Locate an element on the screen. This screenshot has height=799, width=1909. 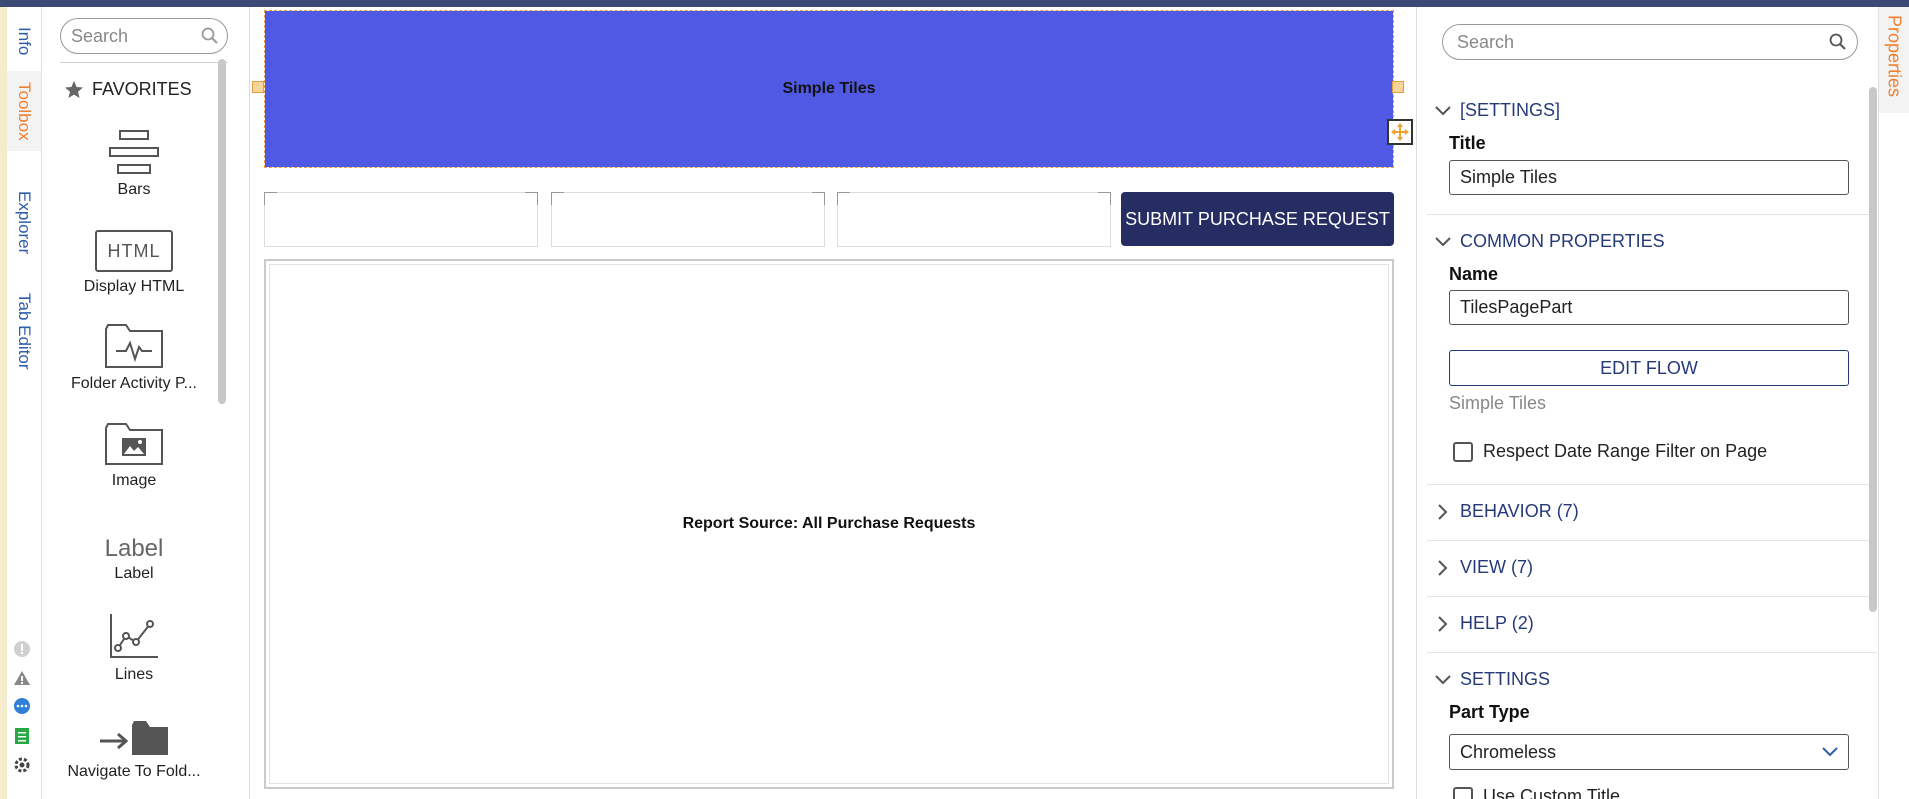
chat-icon is located at coordinates (22, 707).